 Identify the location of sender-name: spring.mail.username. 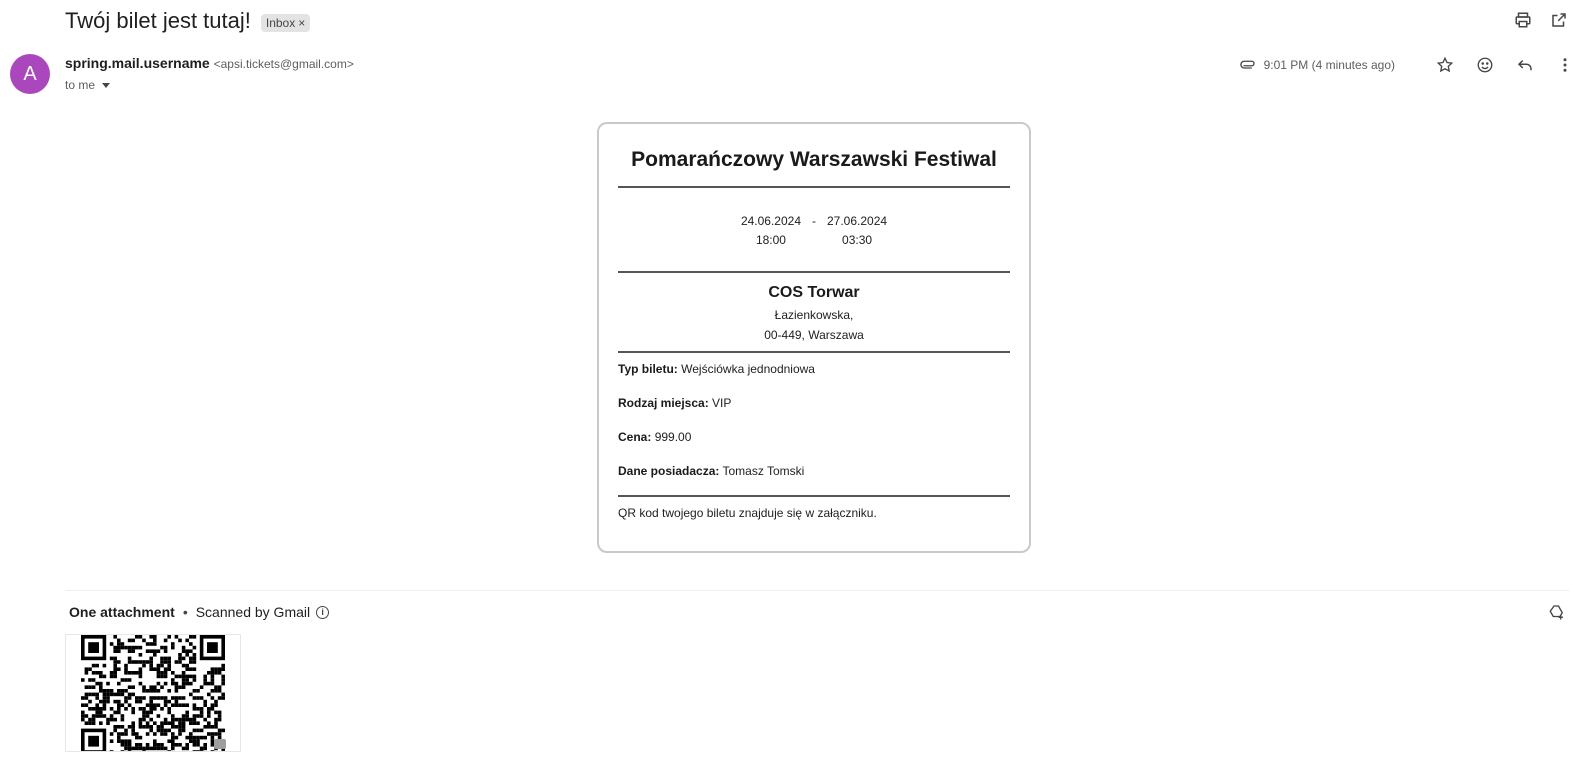
(137, 63).